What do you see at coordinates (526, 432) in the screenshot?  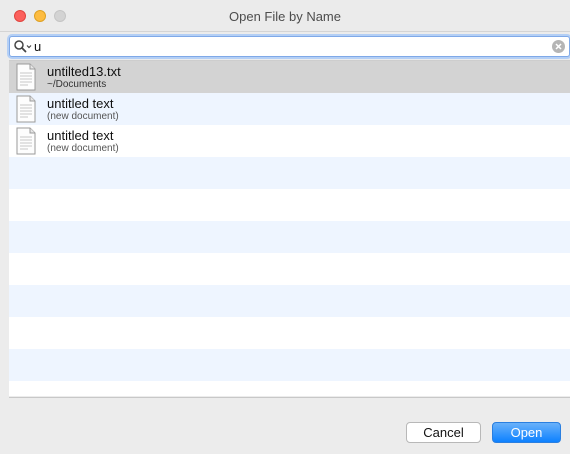 I see `open-button: Open` at bounding box center [526, 432].